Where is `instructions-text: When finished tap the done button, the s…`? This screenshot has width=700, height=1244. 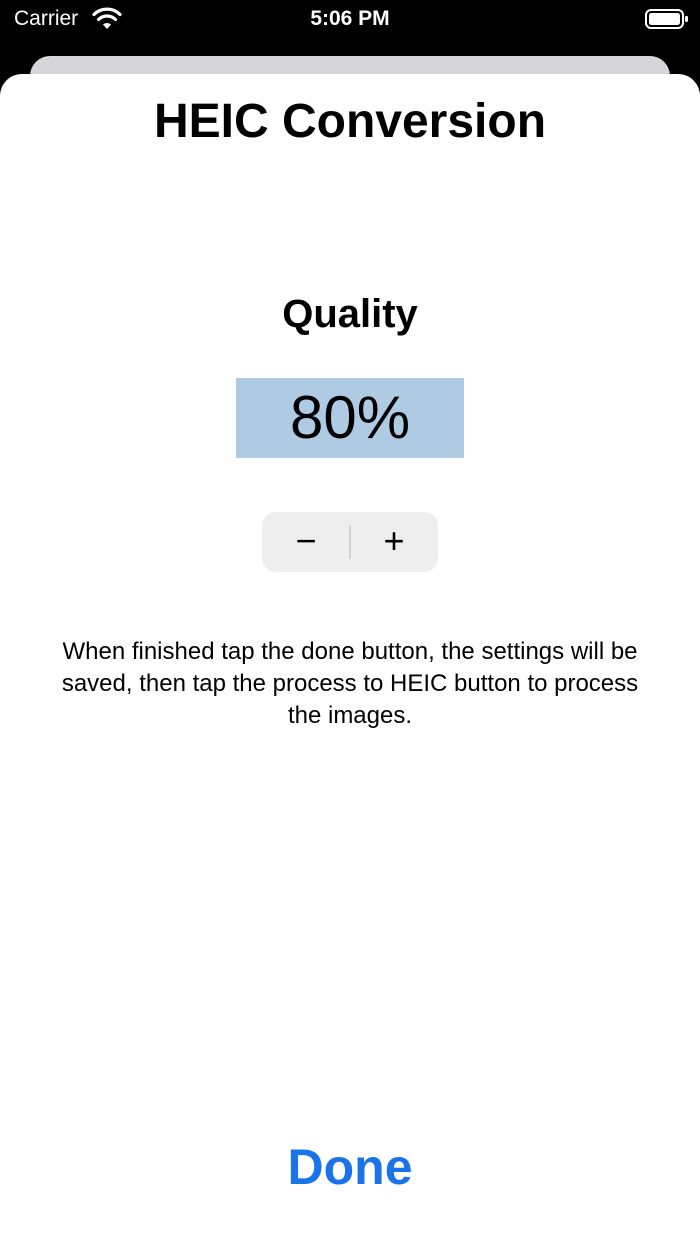
instructions-text: When finished tap the done button, the s… is located at coordinates (350, 683).